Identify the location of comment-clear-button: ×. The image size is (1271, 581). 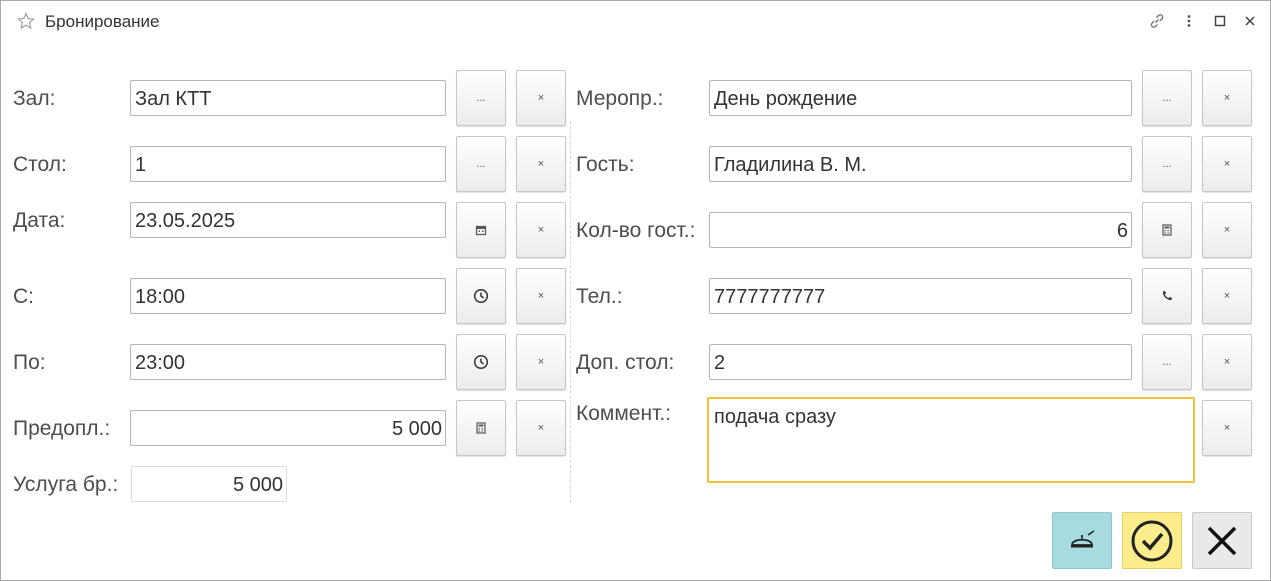
(1227, 428).